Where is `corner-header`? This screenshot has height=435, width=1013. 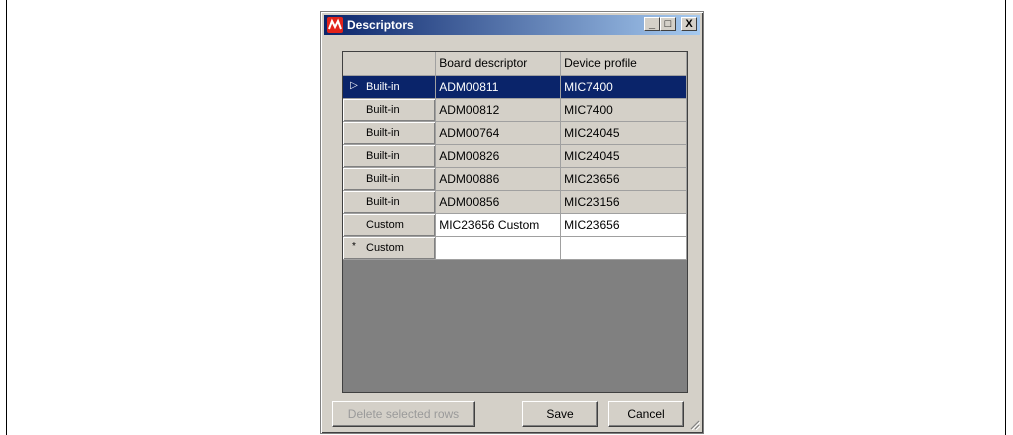 corner-header is located at coordinates (390, 64).